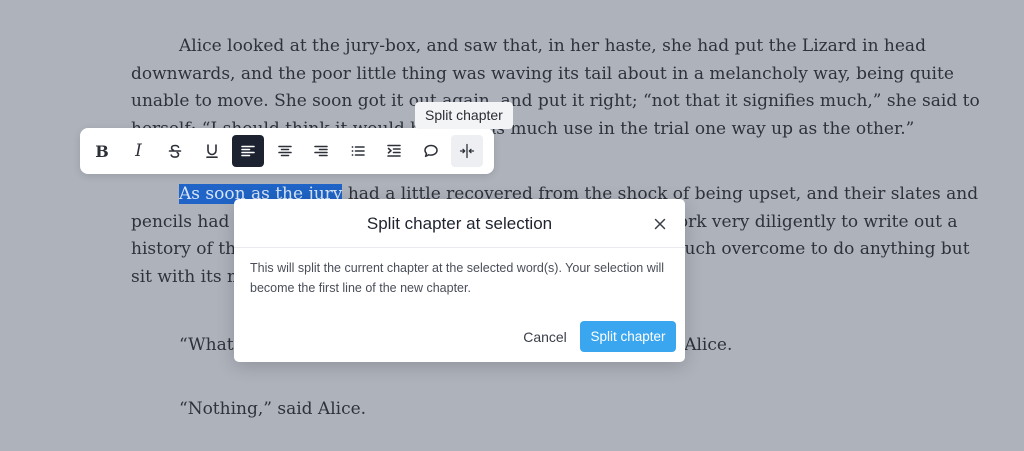  I want to click on italic-icon: I, so click(138, 151).